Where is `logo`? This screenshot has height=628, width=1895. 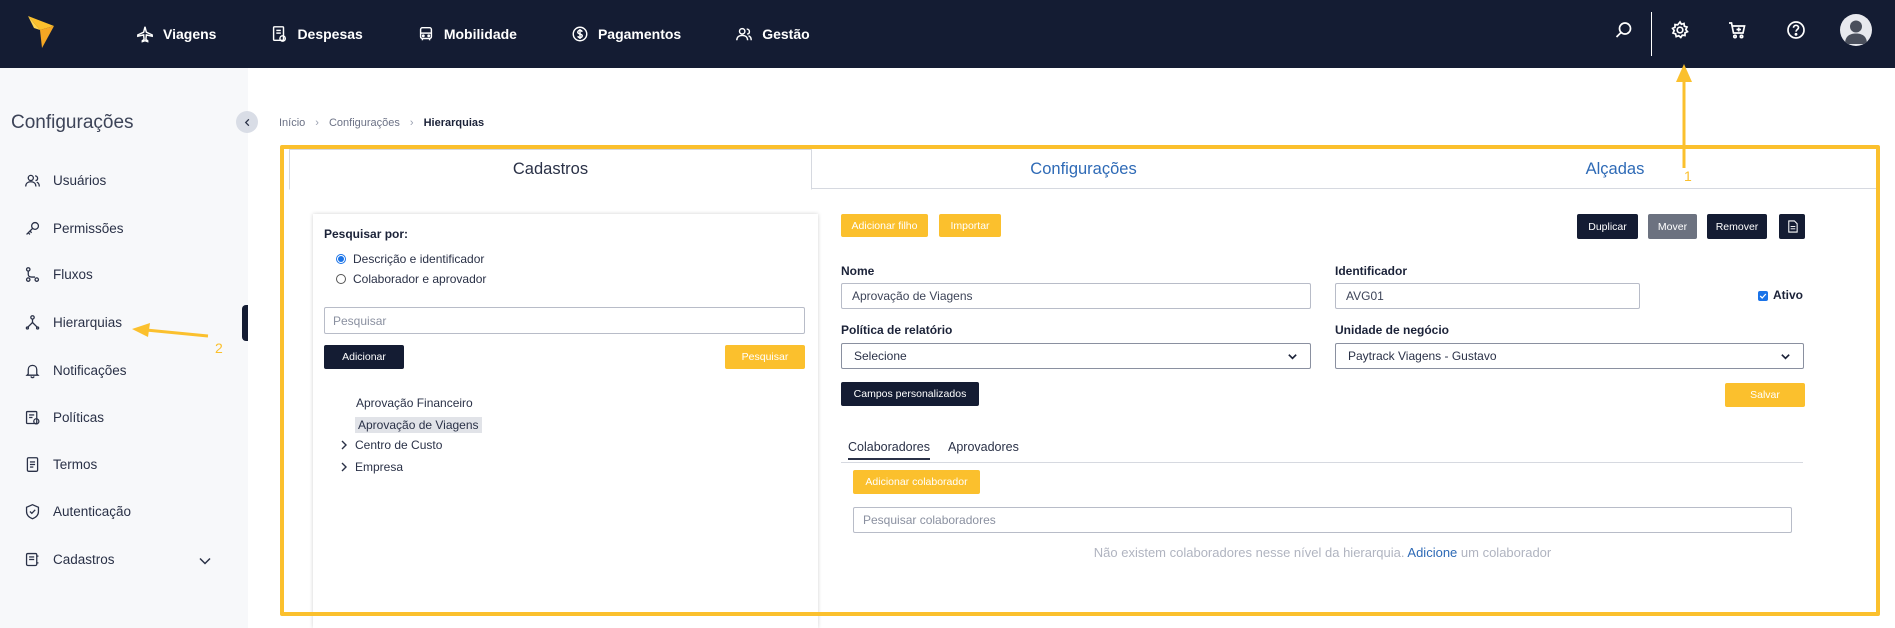
logo is located at coordinates (41, 32).